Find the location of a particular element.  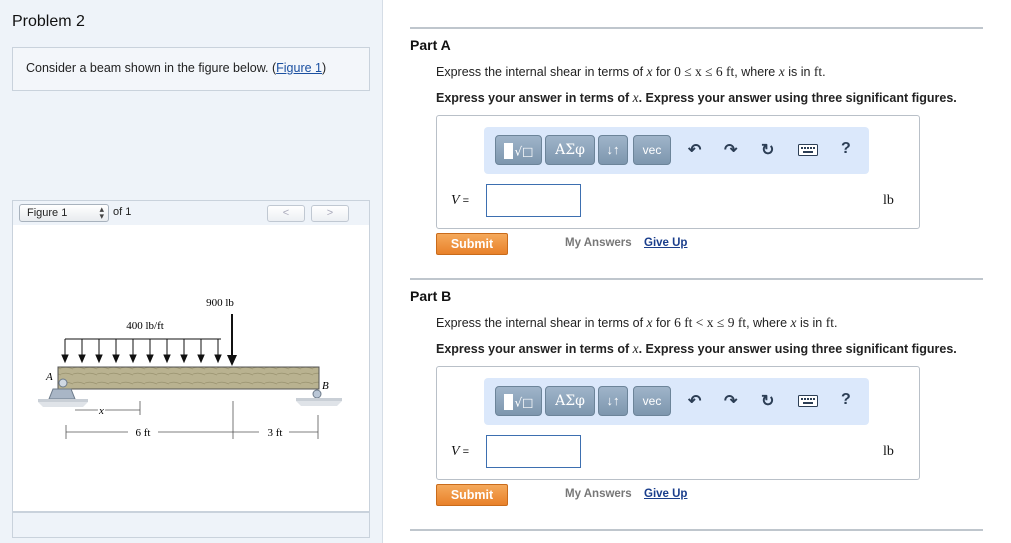

part-a-answer-box: √□ ΑΣφ ↓↑ vec ↶ ↷ ↻ ? V = lb is located at coordinates (678, 172).